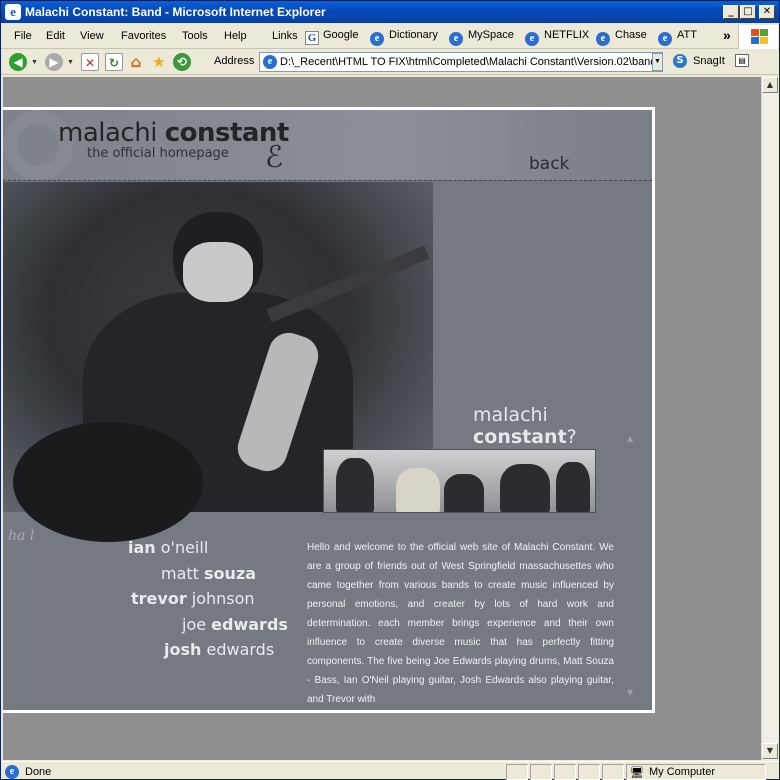 The width and height of the screenshot is (780, 780). Describe the element at coordinates (274, 157) in the screenshot. I see `scroll-ornament-icon: ℰ` at that location.